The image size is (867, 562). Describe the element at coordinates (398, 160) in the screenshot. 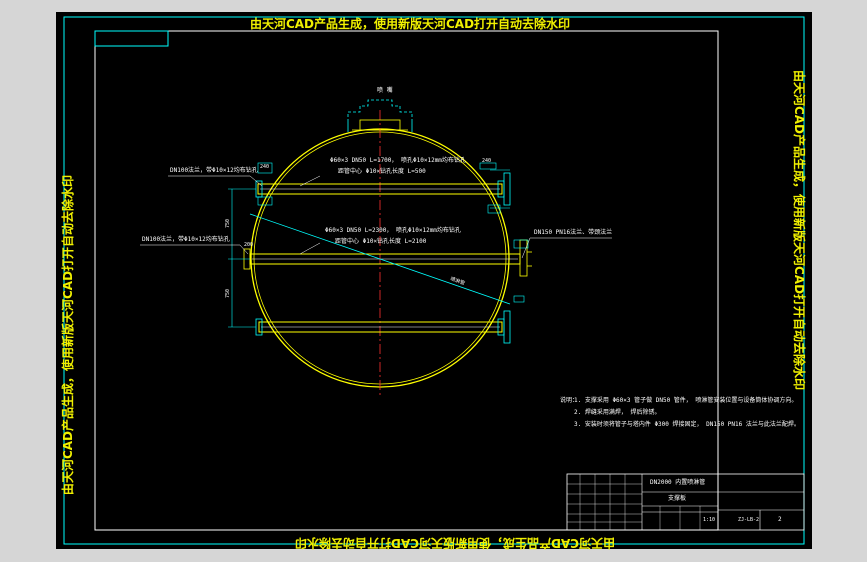

I see `pipe1-spec: Φ60×3 DN50 L=1700， 喷孔Φ10×12mm均布钻孔` at that location.